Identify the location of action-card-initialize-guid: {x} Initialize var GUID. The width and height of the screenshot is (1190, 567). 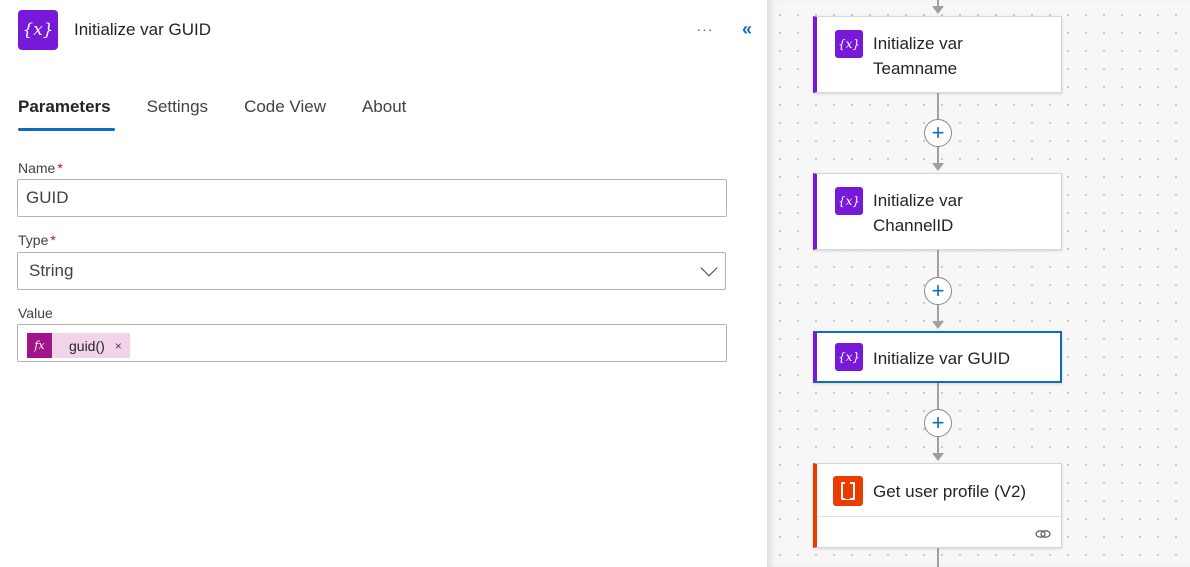
(937, 357).